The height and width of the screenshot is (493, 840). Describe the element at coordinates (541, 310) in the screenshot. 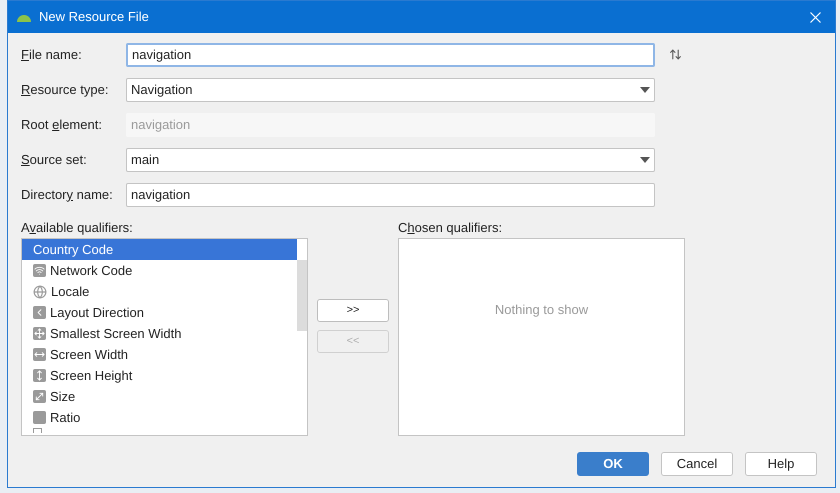

I see `empty-text: Nothing to show` at that location.